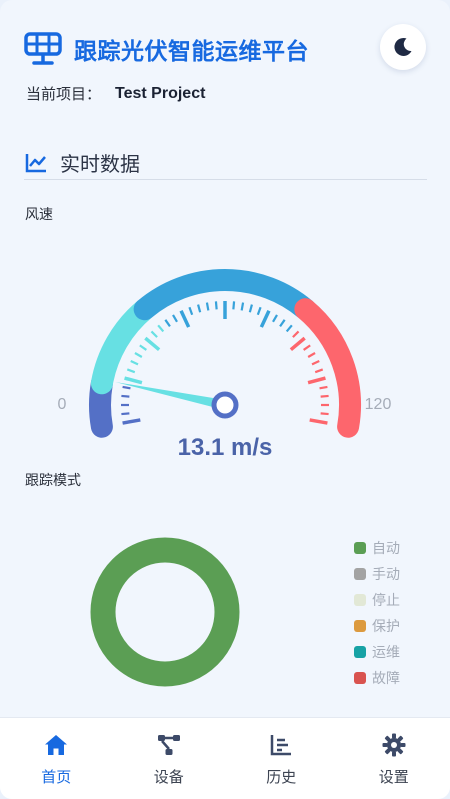  Describe the element at coordinates (100, 164) in the screenshot. I see `section-title: 实时数据` at that location.